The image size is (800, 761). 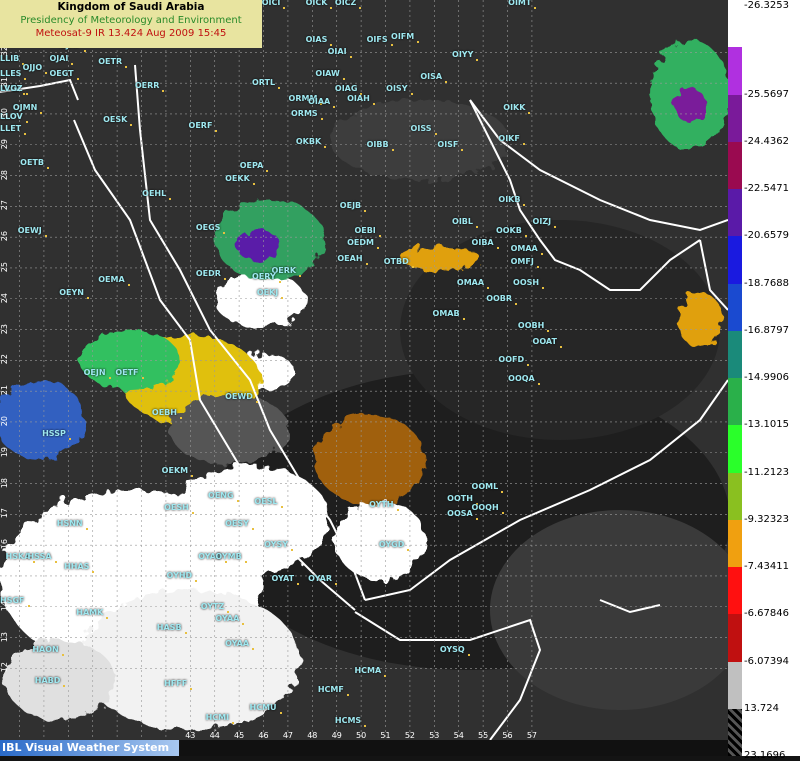 I want to click on station-label: OIAG, so click(x=348, y=90).